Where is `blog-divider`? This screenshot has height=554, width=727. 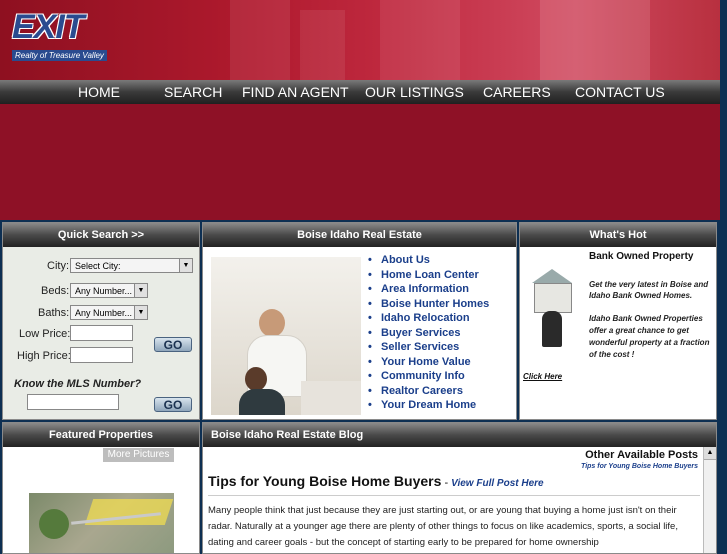 blog-divider is located at coordinates (454, 495).